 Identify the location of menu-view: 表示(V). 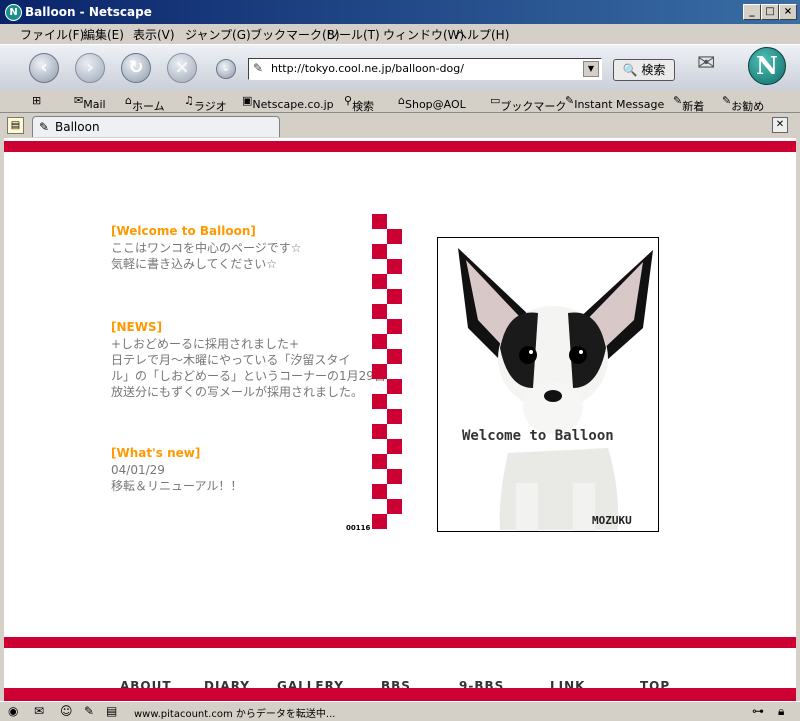
(154, 34).